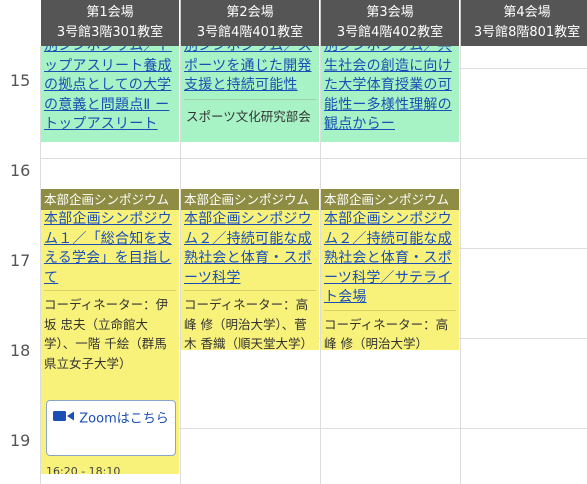 The width and height of the screenshot is (587, 484). I want to click on venue-name: 第1会場, so click(110, 12).